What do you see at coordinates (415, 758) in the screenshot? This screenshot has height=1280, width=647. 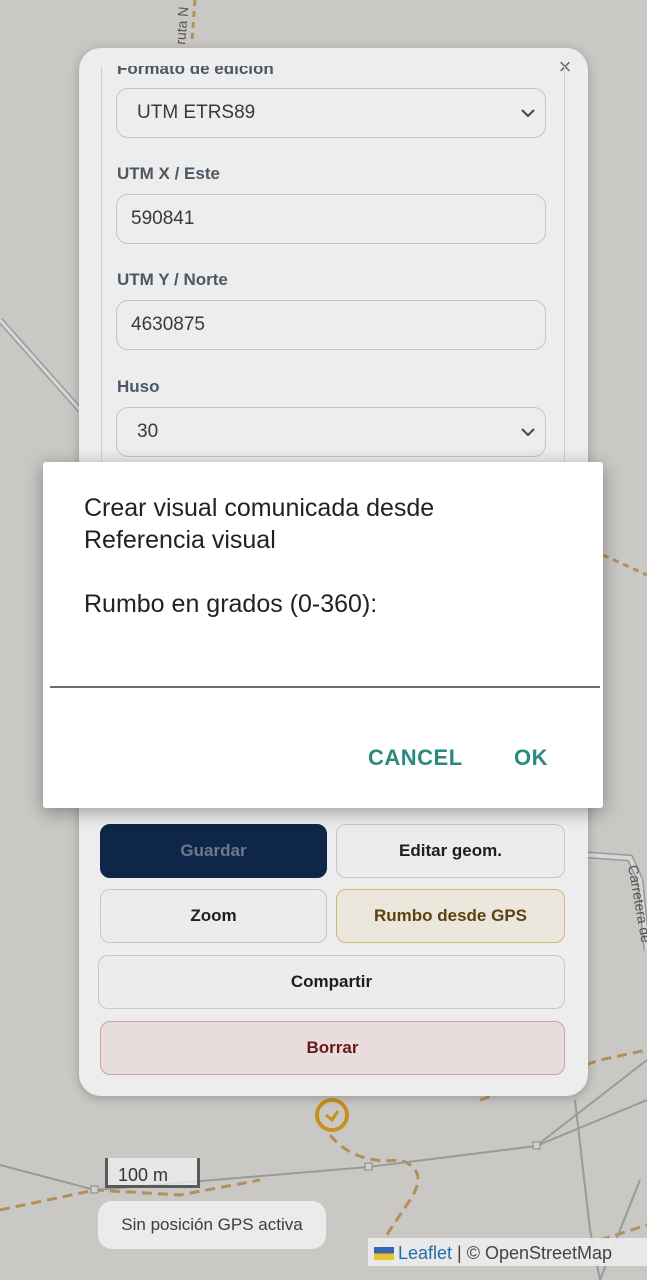 I see `cancel-button: CANCEL` at bounding box center [415, 758].